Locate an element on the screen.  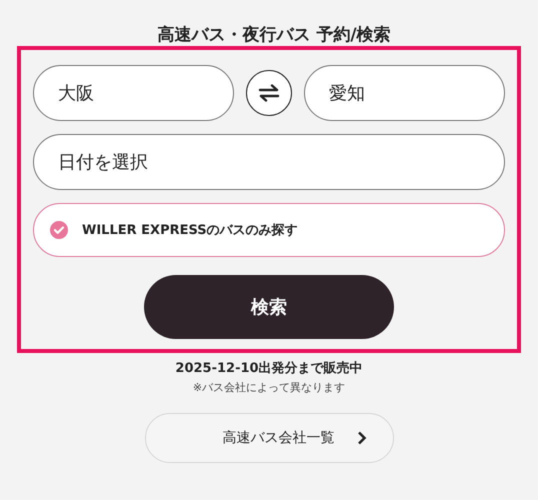
swap-icon is located at coordinates (269, 93).